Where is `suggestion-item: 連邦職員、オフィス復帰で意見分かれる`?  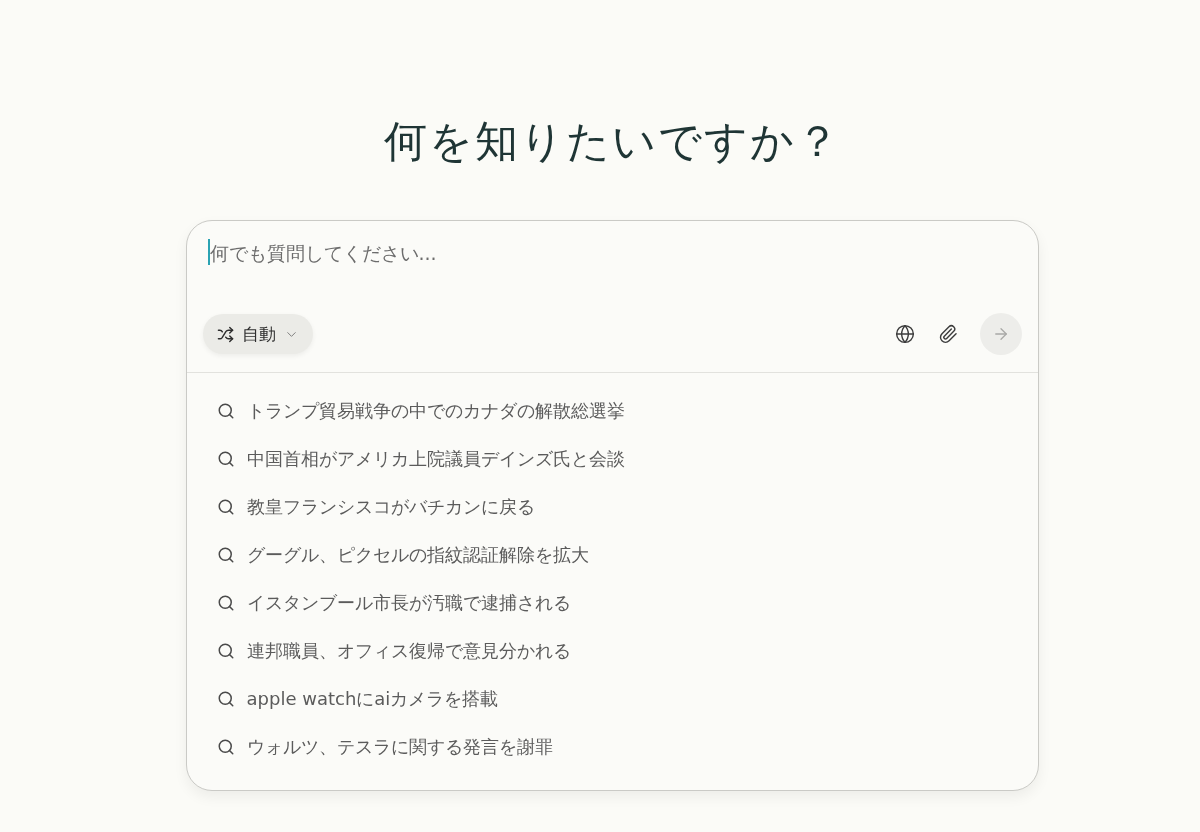
suggestion-item: 連邦職員、オフィス復帰で意見分かれる is located at coordinates (393, 651).